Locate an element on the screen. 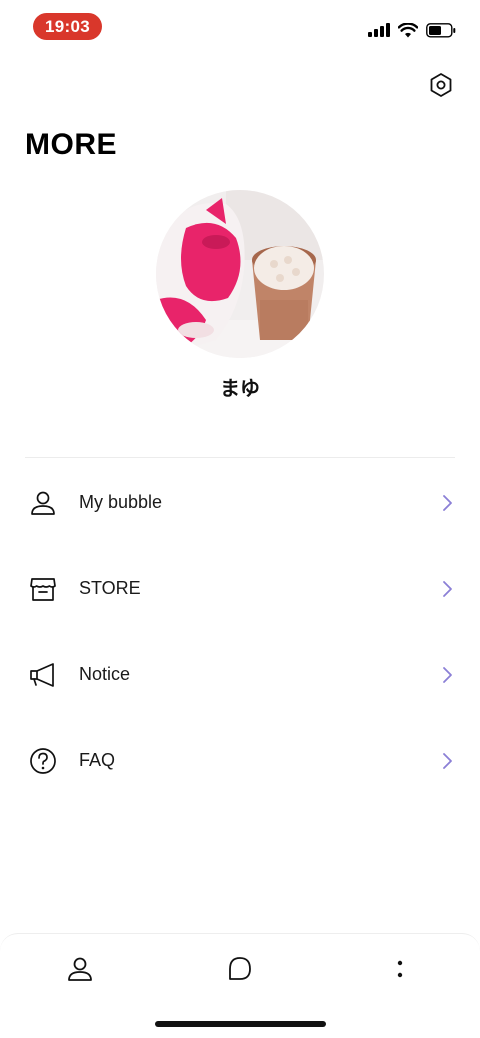 The image size is (480, 1038). status-time: 19:03 is located at coordinates (67, 26).